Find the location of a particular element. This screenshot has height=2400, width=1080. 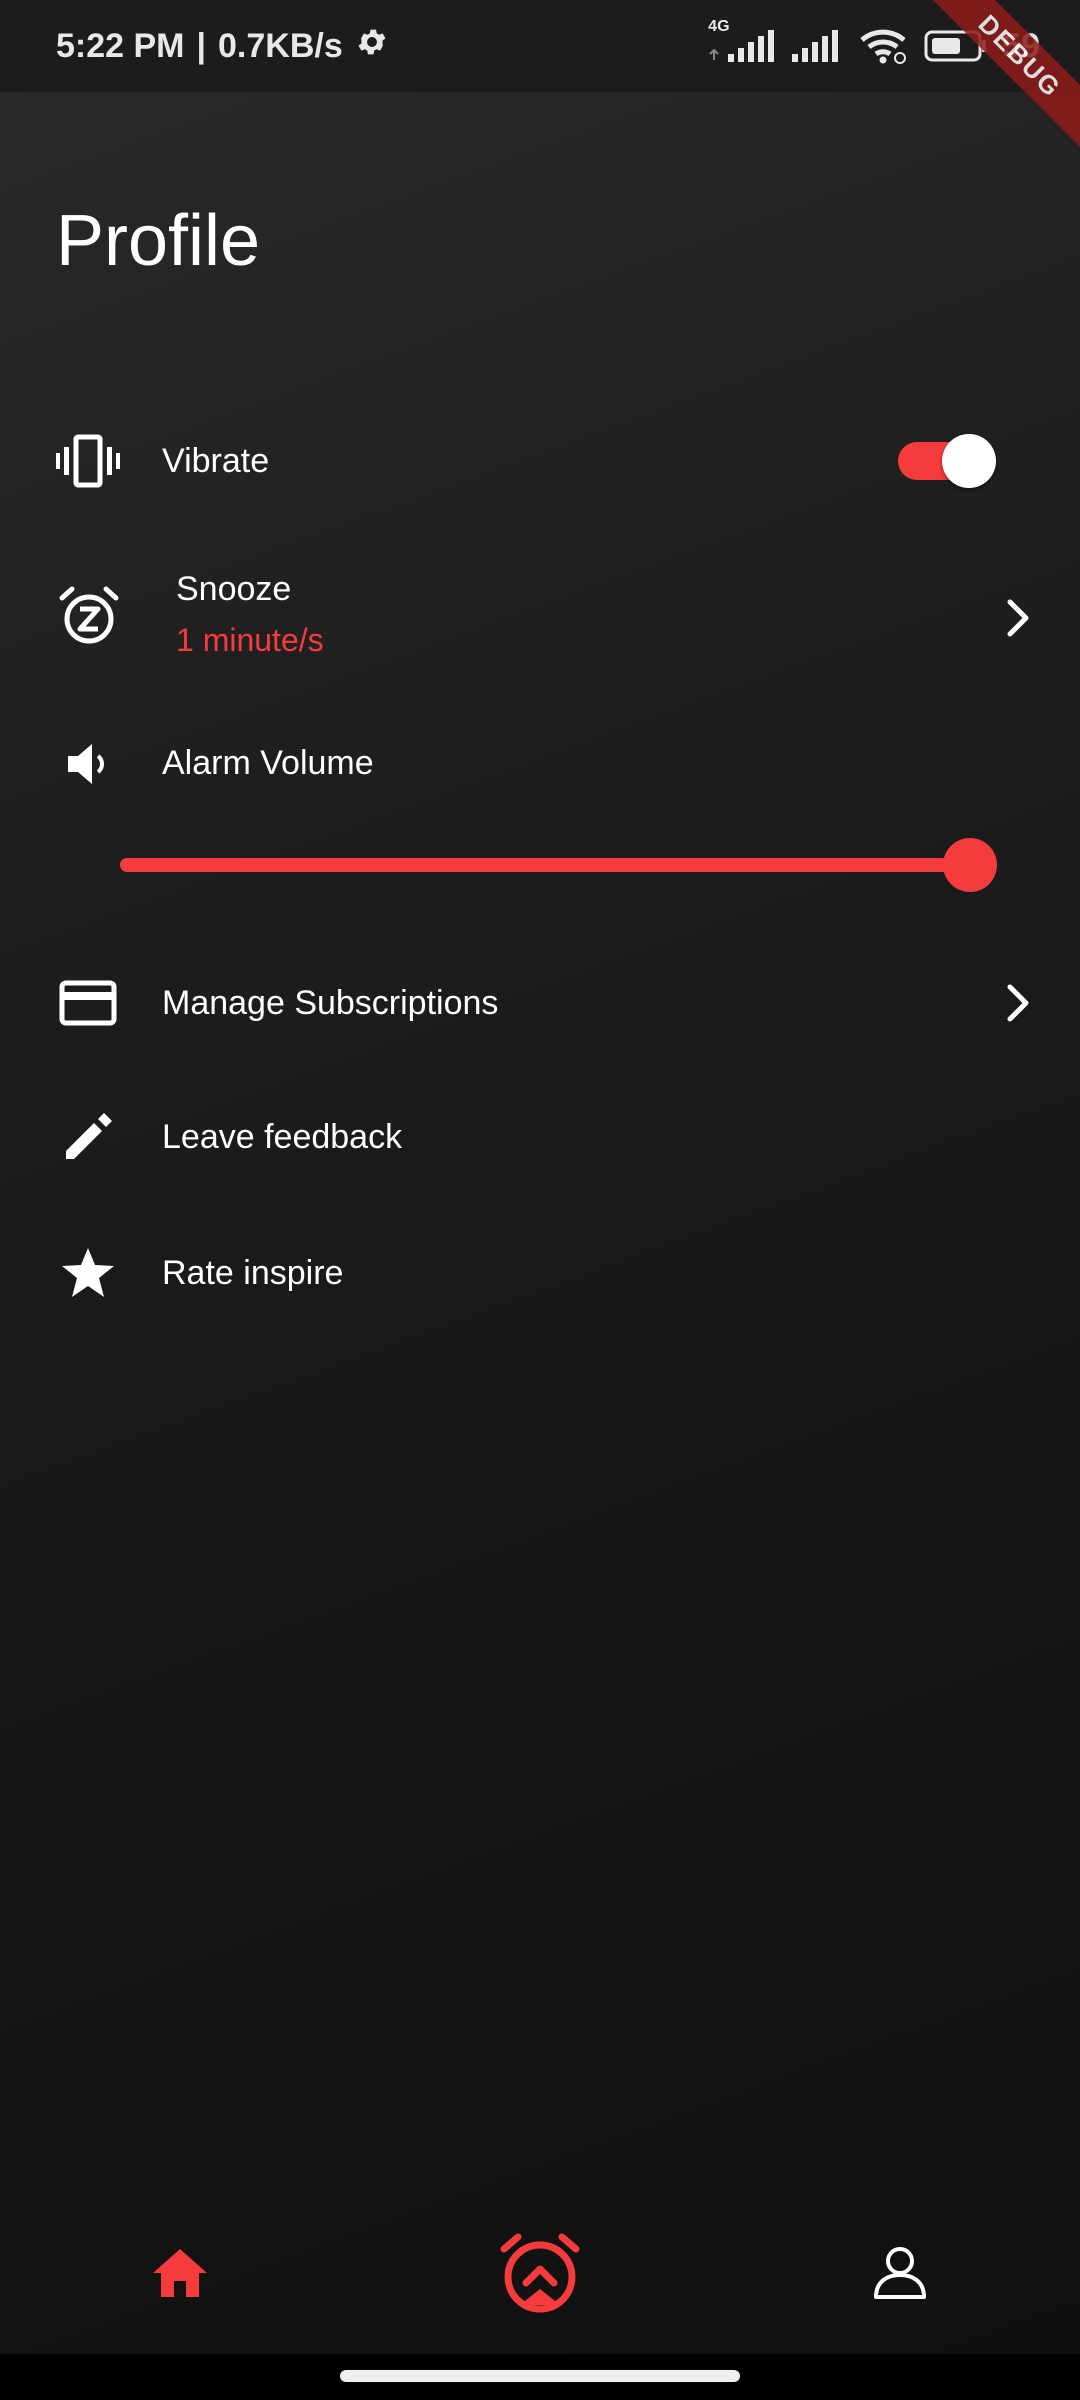

vibrate-setting-row: Vibrate is located at coordinates (540, 461).